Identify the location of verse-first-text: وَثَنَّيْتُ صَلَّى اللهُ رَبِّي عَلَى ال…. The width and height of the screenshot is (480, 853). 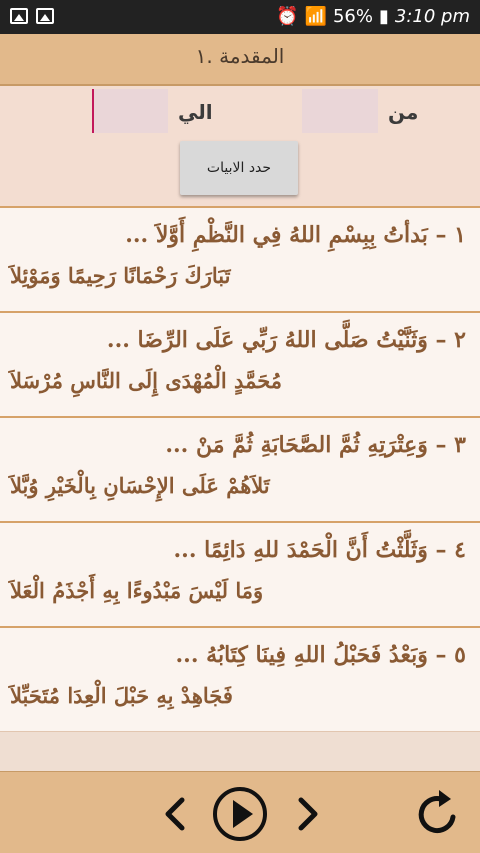
(267, 340).